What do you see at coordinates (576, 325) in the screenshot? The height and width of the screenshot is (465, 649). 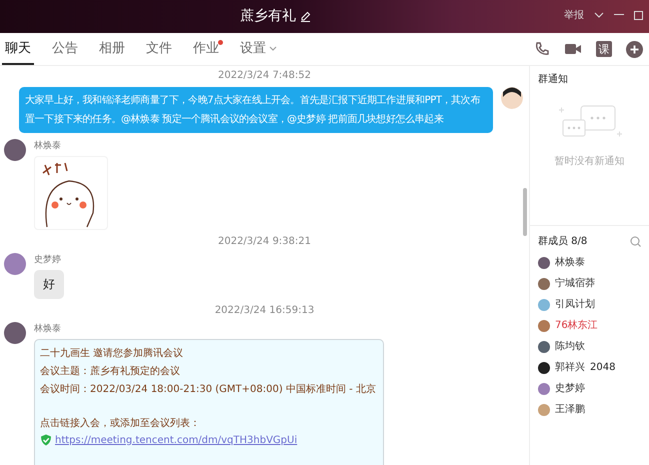 I see `member-name: 76林东江` at bounding box center [576, 325].